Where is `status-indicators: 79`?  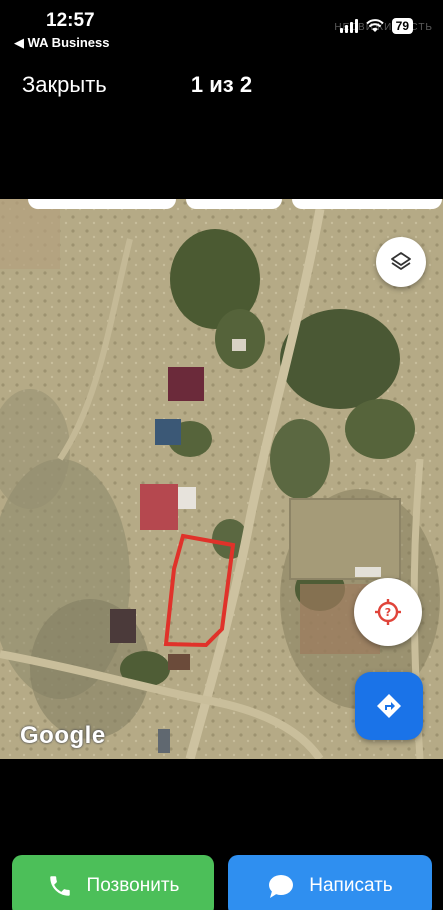 status-indicators: 79 is located at coordinates (376, 26).